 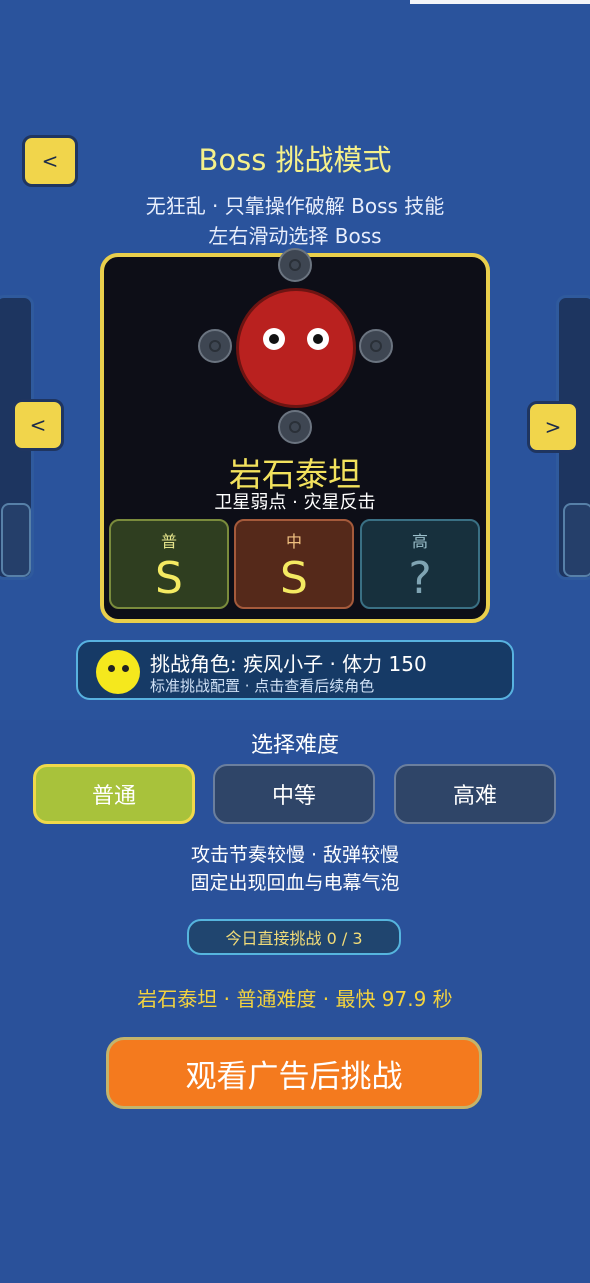 I want to click on character-avatar, so click(x=118, y=672).